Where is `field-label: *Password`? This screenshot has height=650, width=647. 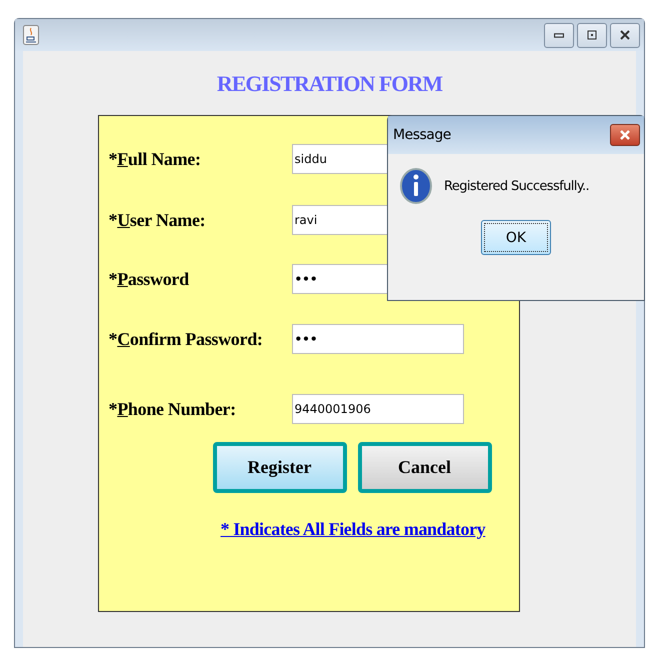 field-label: *Password is located at coordinates (149, 279).